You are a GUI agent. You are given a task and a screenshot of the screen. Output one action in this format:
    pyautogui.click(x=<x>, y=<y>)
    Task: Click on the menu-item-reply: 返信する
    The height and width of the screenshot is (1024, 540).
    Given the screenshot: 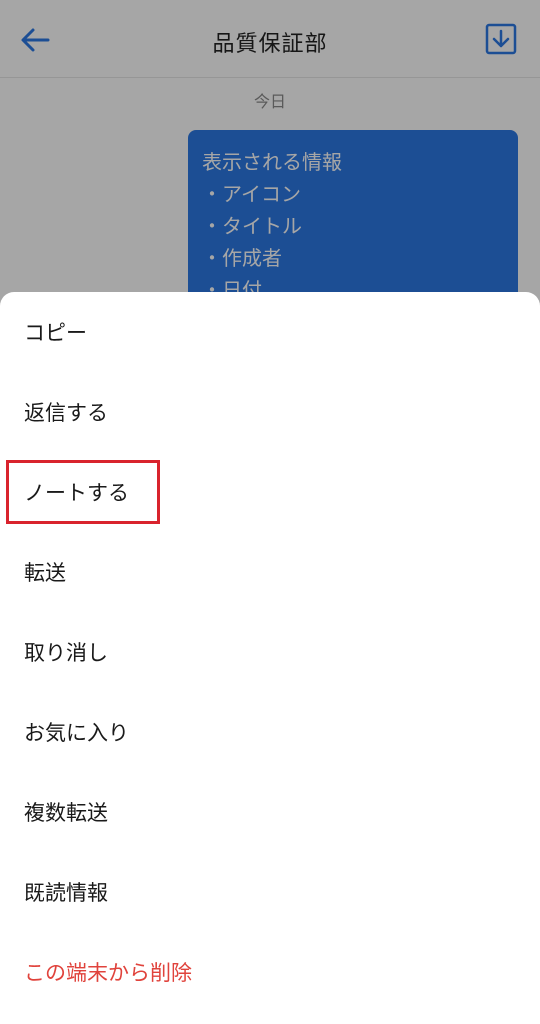 What is the action you would take?
    pyautogui.click(x=270, y=412)
    